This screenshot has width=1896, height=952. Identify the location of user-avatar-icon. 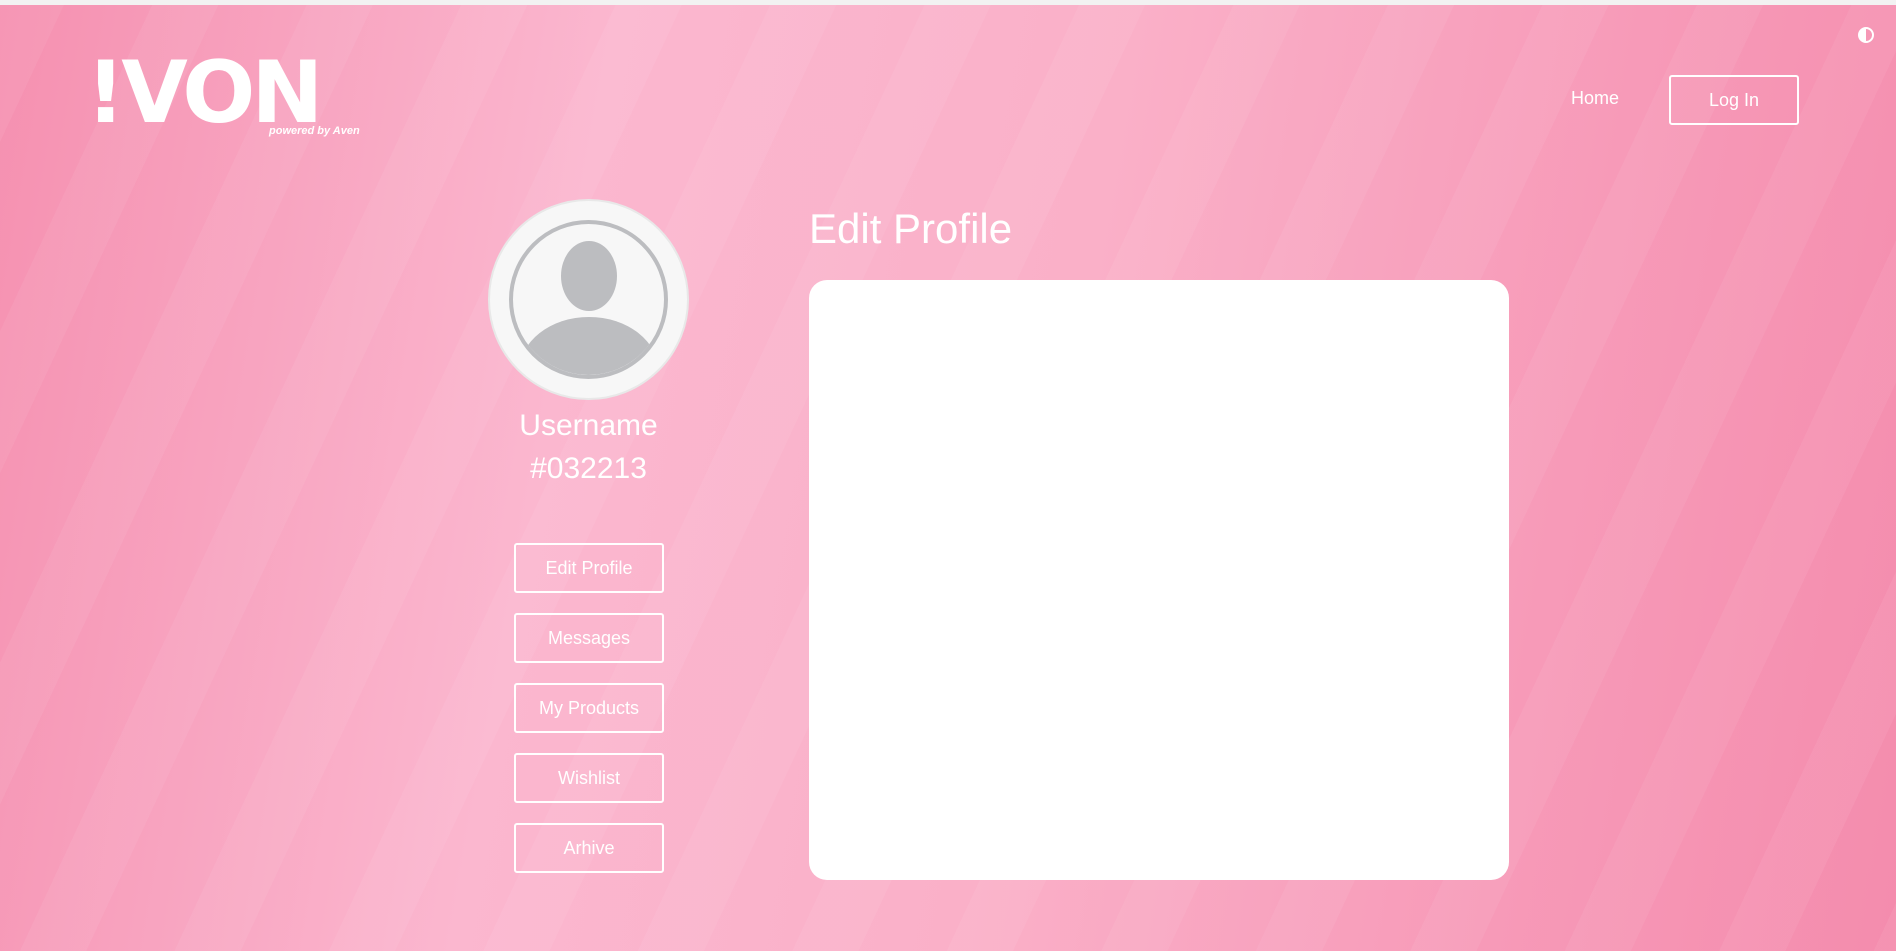
(588, 299).